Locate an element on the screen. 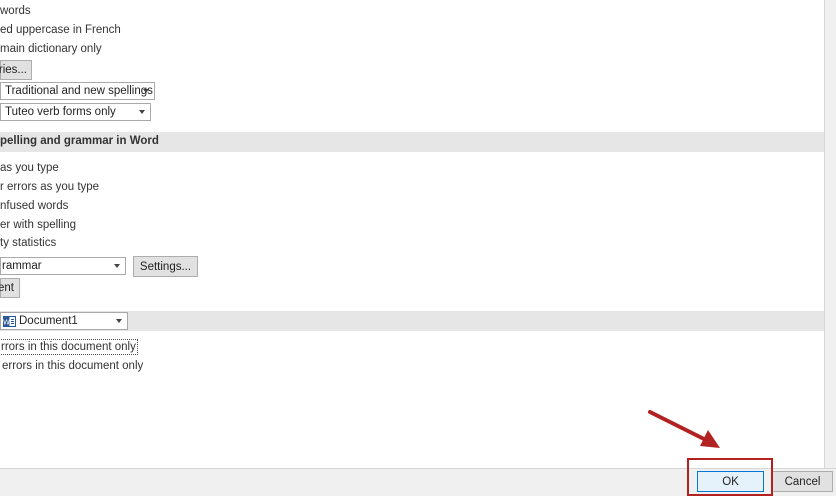 The width and height of the screenshot is (836, 496). french-modes-select: Traditional and new spellings is located at coordinates (77, 91).